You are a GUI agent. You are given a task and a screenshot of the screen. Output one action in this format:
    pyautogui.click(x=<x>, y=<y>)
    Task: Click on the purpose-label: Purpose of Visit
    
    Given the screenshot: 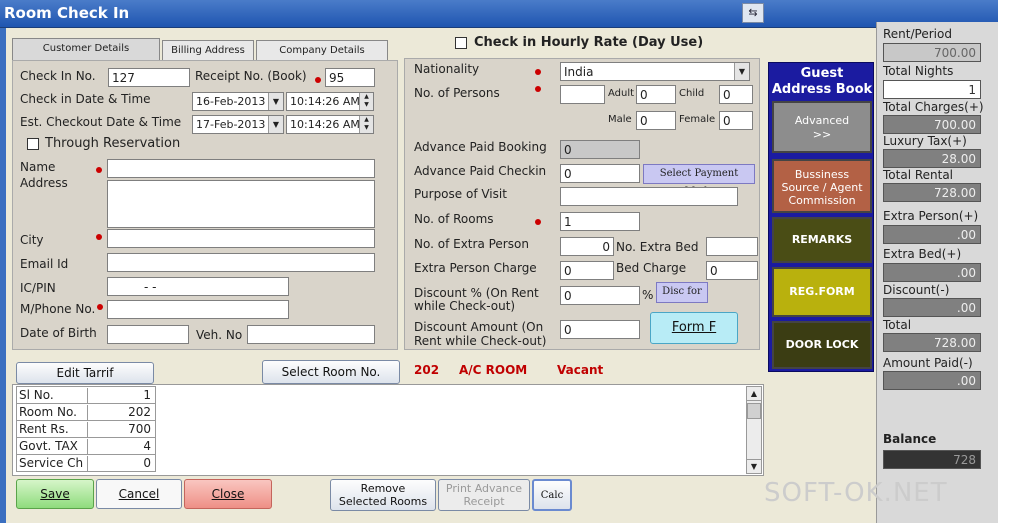 What is the action you would take?
    pyautogui.click(x=460, y=194)
    